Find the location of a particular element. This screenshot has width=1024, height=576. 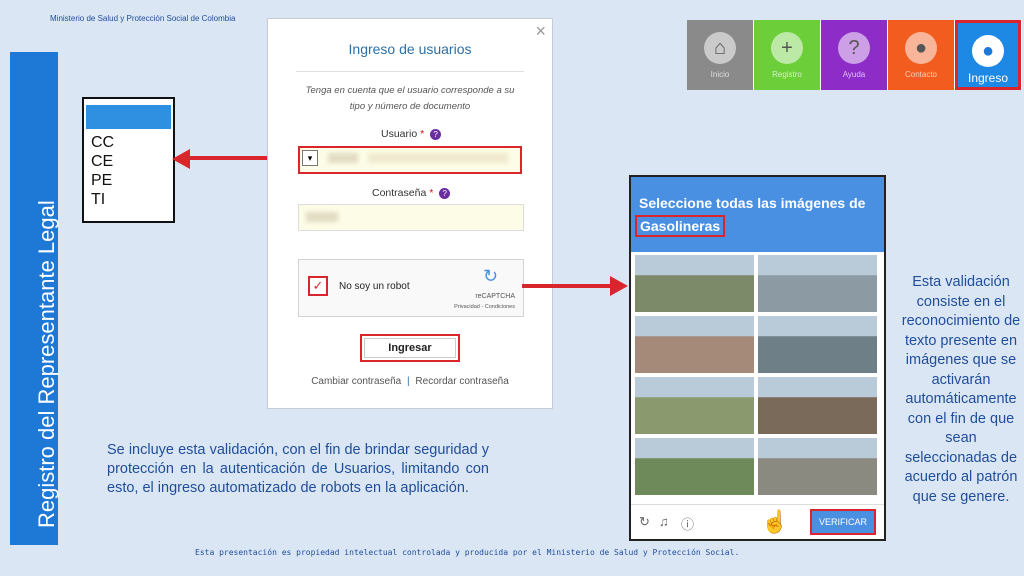

doc-option-cc: CC is located at coordinates (128, 142).